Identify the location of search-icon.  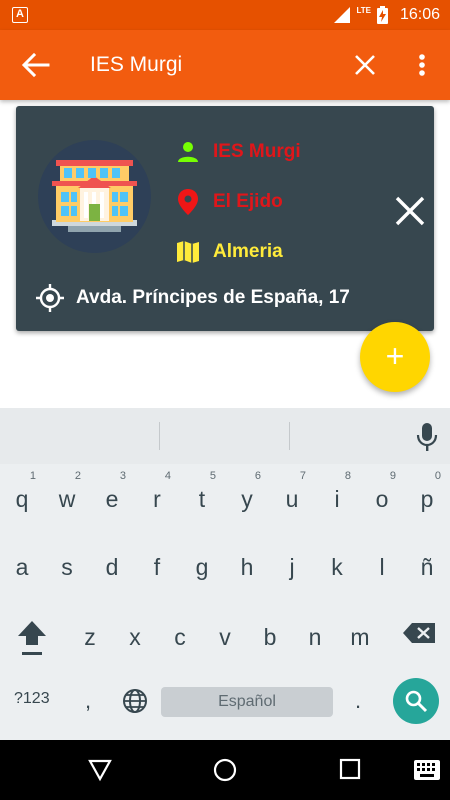
(416, 701).